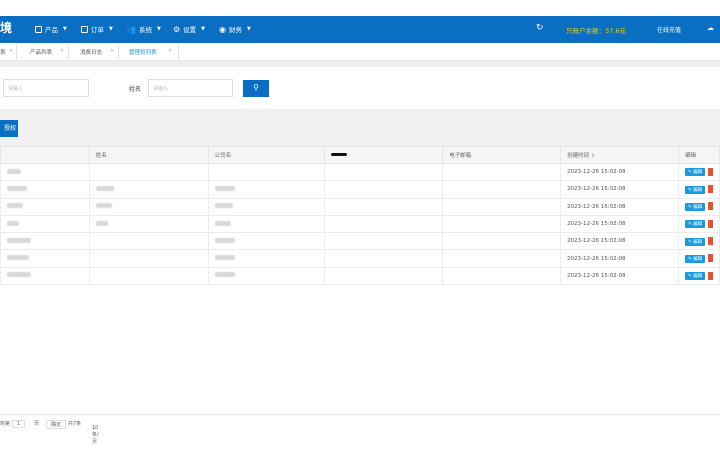  I want to click on tab-list: 表, so click(3, 52).